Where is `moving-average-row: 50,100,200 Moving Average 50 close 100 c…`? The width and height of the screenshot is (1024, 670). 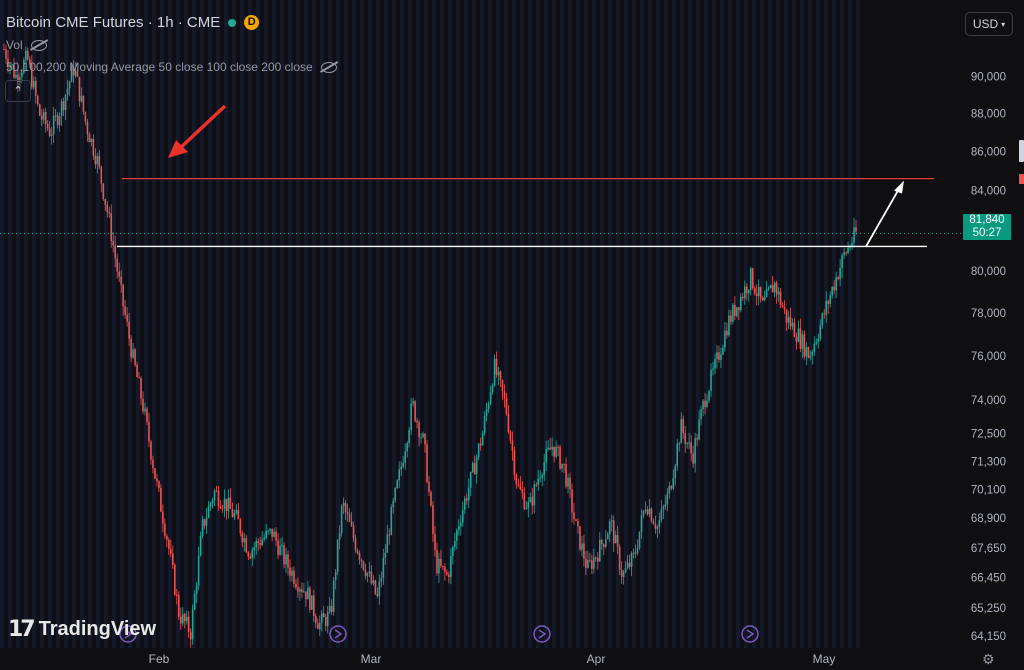
moving-average-row: 50,100,200 Moving Average 50 close 100 c… is located at coordinates (171, 67).